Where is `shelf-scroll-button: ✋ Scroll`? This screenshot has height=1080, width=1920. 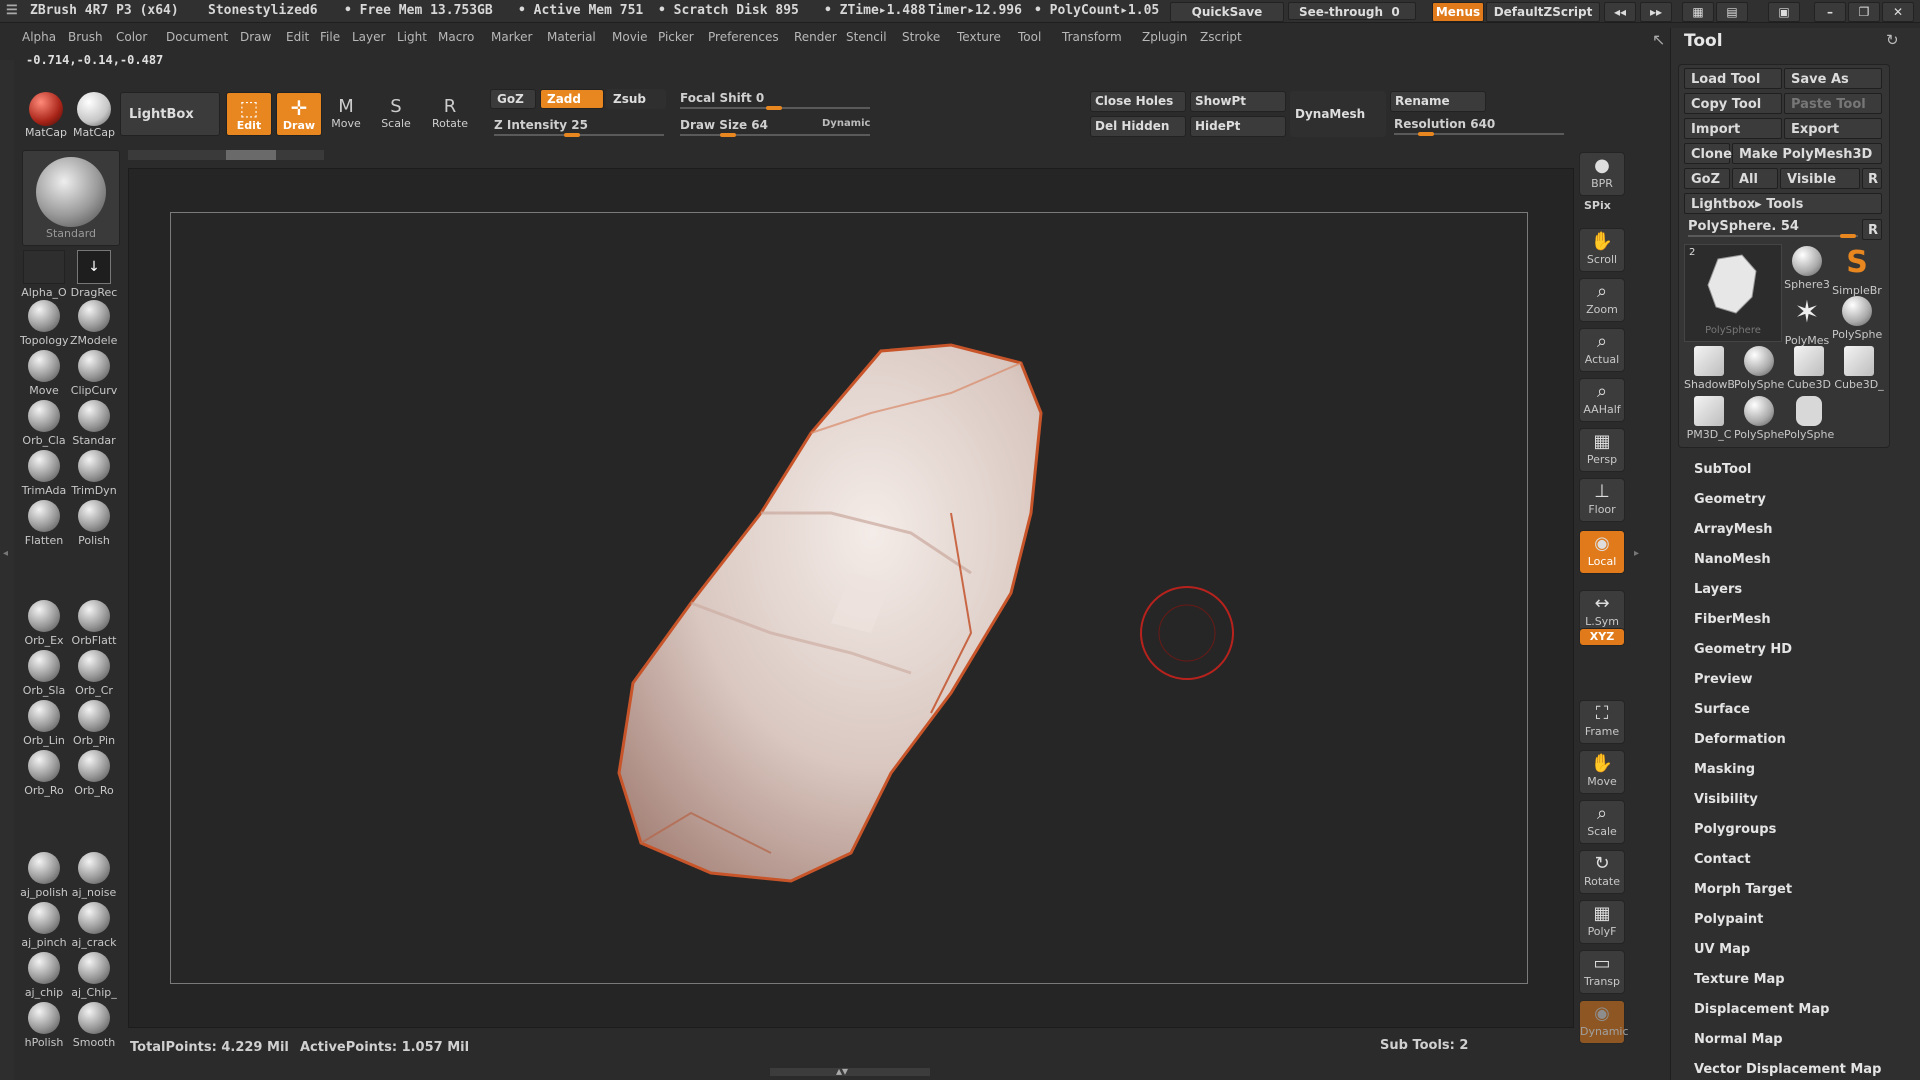
shelf-scroll-button: ✋ Scroll is located at coordinates (1602, 250).